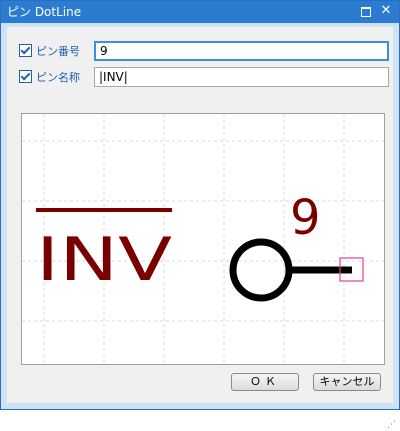 This screenshot has height=431, width=400. I want to click on pin-name-input, so click(241, 77).